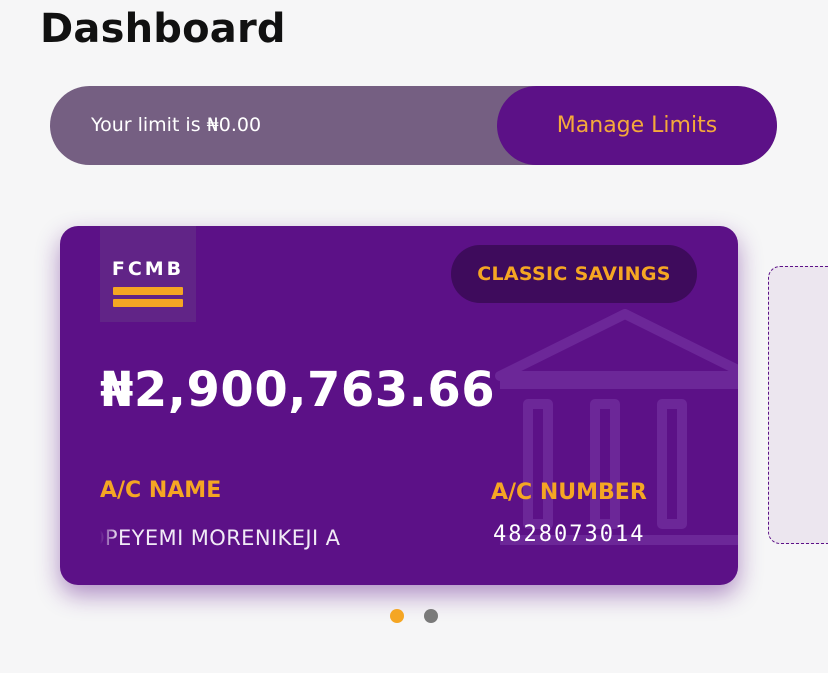 This screenshot has width=828, height=673. What do you see at coordinates (397, 616) in the screenshot?
I see `pager-dot-active` at bounding box center [397, 616].